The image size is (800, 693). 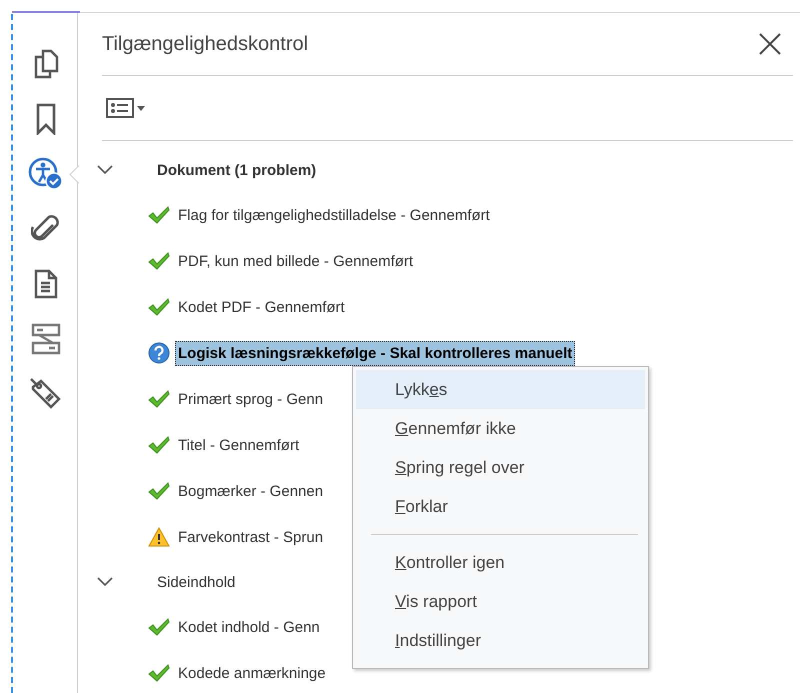 What do you see at coordinates (46, 283) in the screenshot?
I see `document-icon` at bounding box center [46, 283].